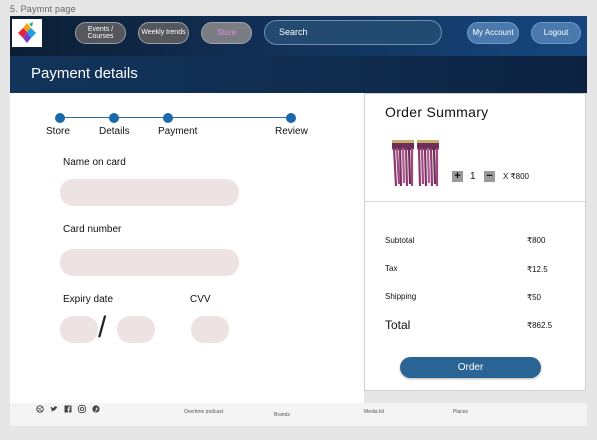  Describe the element at coordinates (149, 262) in the screenshot. I see `card-number-input` at that location.